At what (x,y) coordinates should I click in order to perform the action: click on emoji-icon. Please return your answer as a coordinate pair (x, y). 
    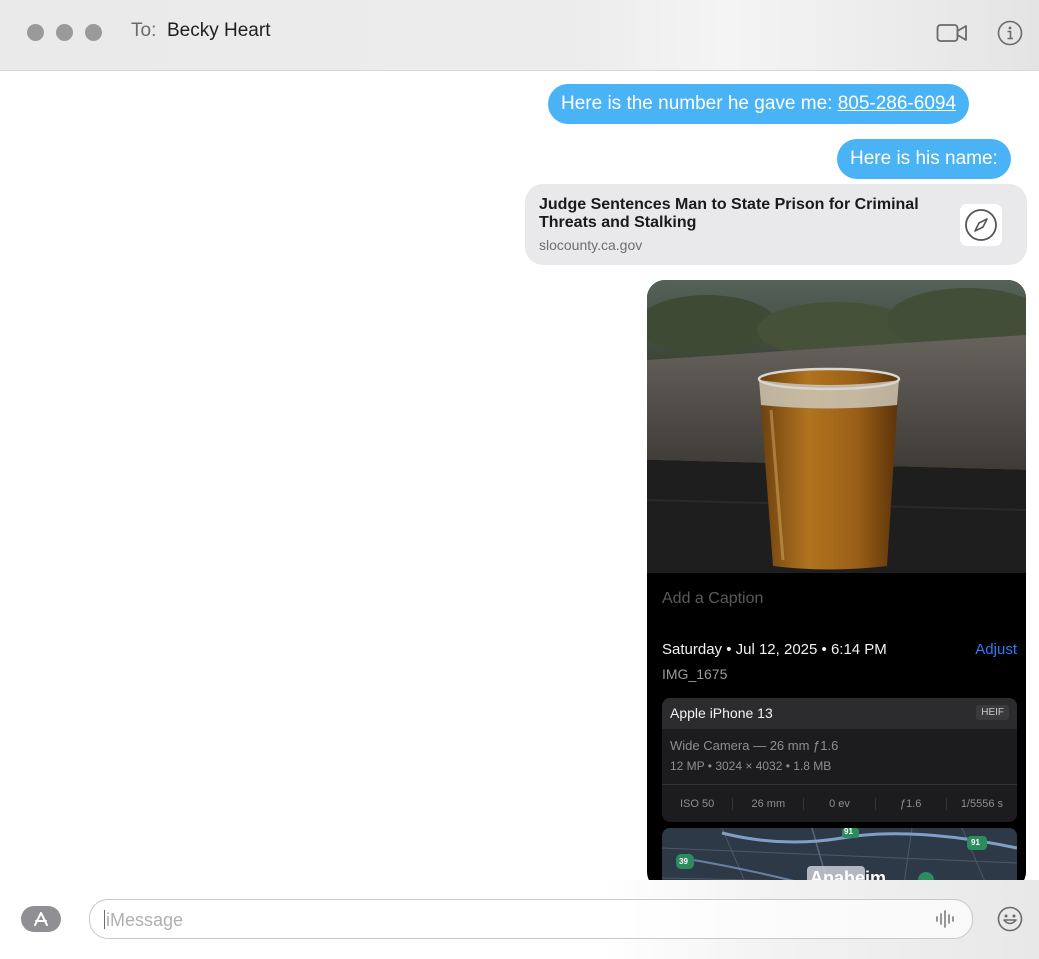
    Looking at the image, I should click on (1010, 919).